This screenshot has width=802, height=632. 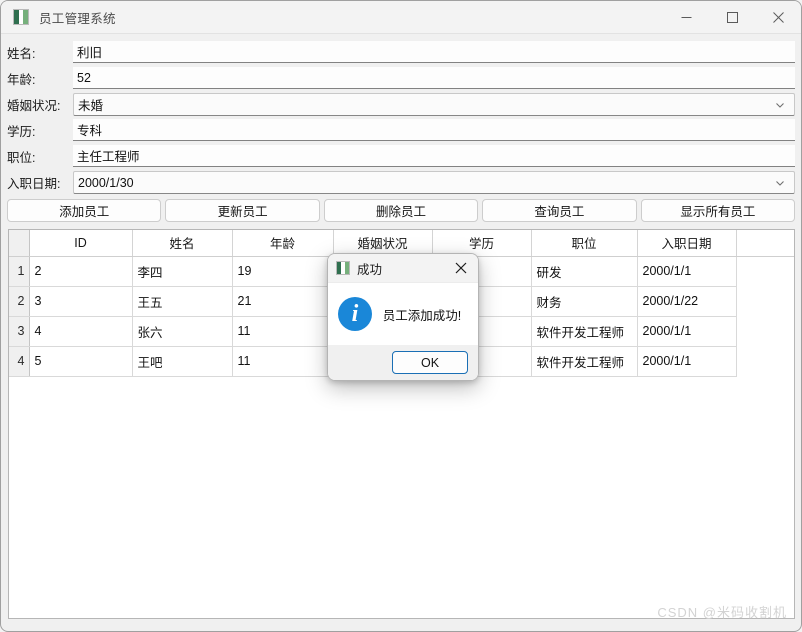 I want to click on field-wrap-age, so click(x=434, y=78).